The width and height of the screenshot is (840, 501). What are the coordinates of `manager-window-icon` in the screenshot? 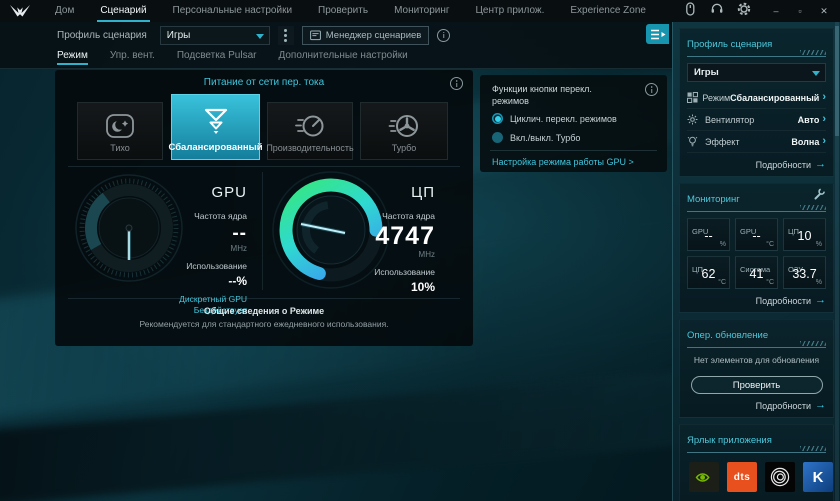 It's located at (315, 35).